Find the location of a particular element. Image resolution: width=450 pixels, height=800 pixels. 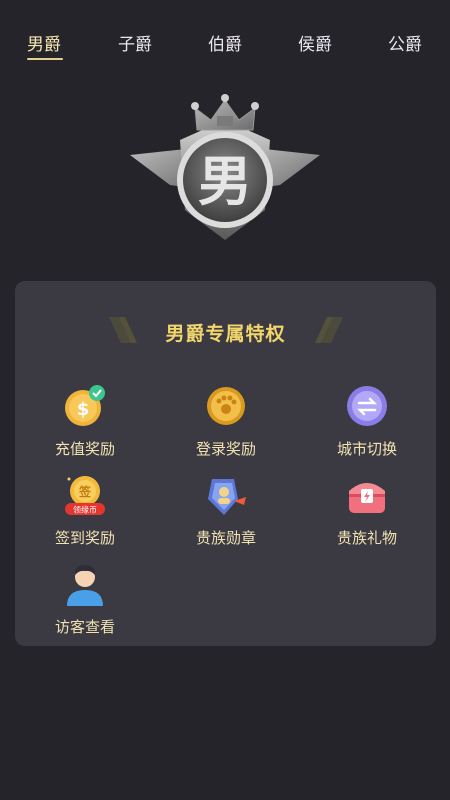

privilege-city-switch: 城市切换 is located at coordinates (367, 426).